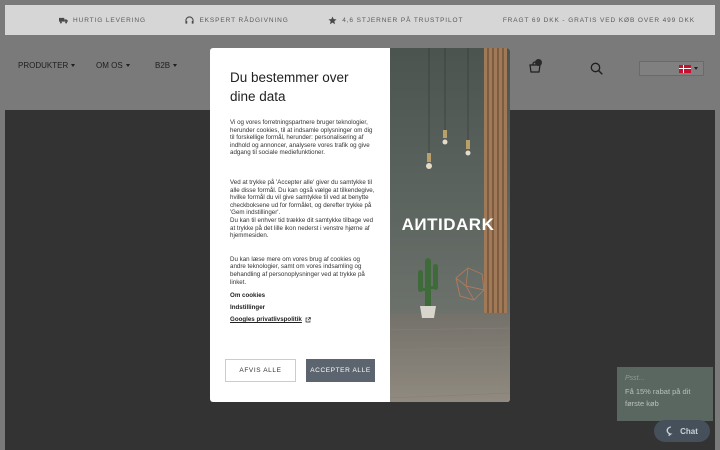  Describe the element at coordinates (244, 20) in the screenshot. I see `info-expert-advice-label: EKSPERT RÅDGIVNING` at that location.